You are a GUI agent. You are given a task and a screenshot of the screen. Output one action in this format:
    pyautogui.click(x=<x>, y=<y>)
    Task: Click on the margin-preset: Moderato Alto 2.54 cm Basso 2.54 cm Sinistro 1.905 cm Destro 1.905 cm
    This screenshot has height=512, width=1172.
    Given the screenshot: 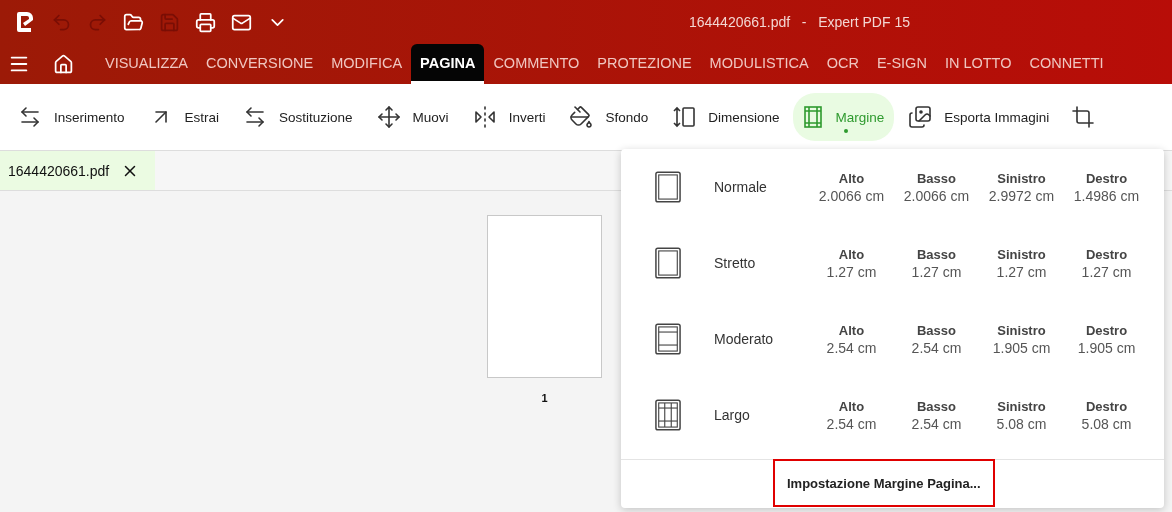 What is the action you would take?
    pyautogui.click(x=892, y=339)
    